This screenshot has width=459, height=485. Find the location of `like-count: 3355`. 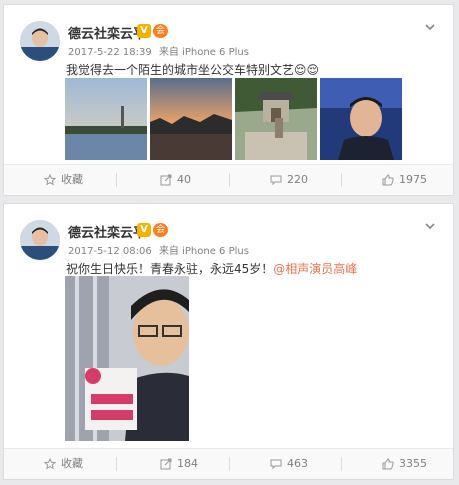

like-count: 3355 is located at coordinates (413, 463).